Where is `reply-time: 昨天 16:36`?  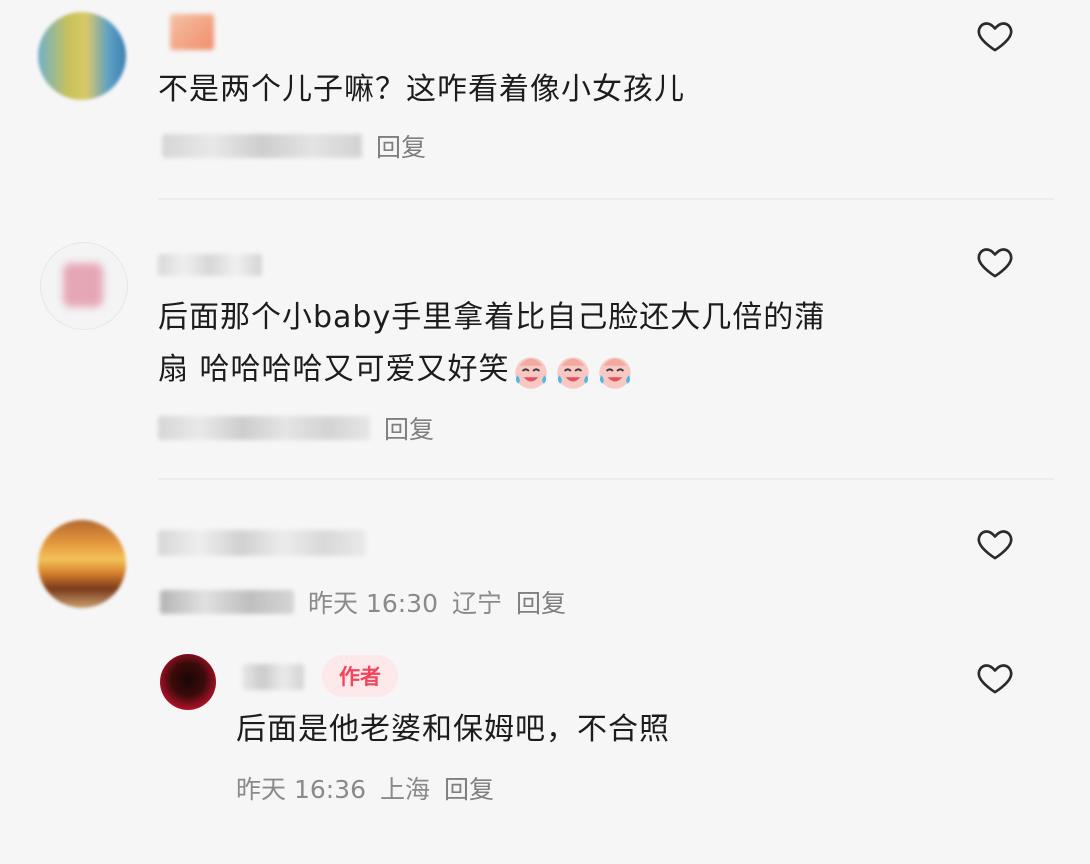 reply-time: 昨天 16:36 is located at coordinates (301, 789).